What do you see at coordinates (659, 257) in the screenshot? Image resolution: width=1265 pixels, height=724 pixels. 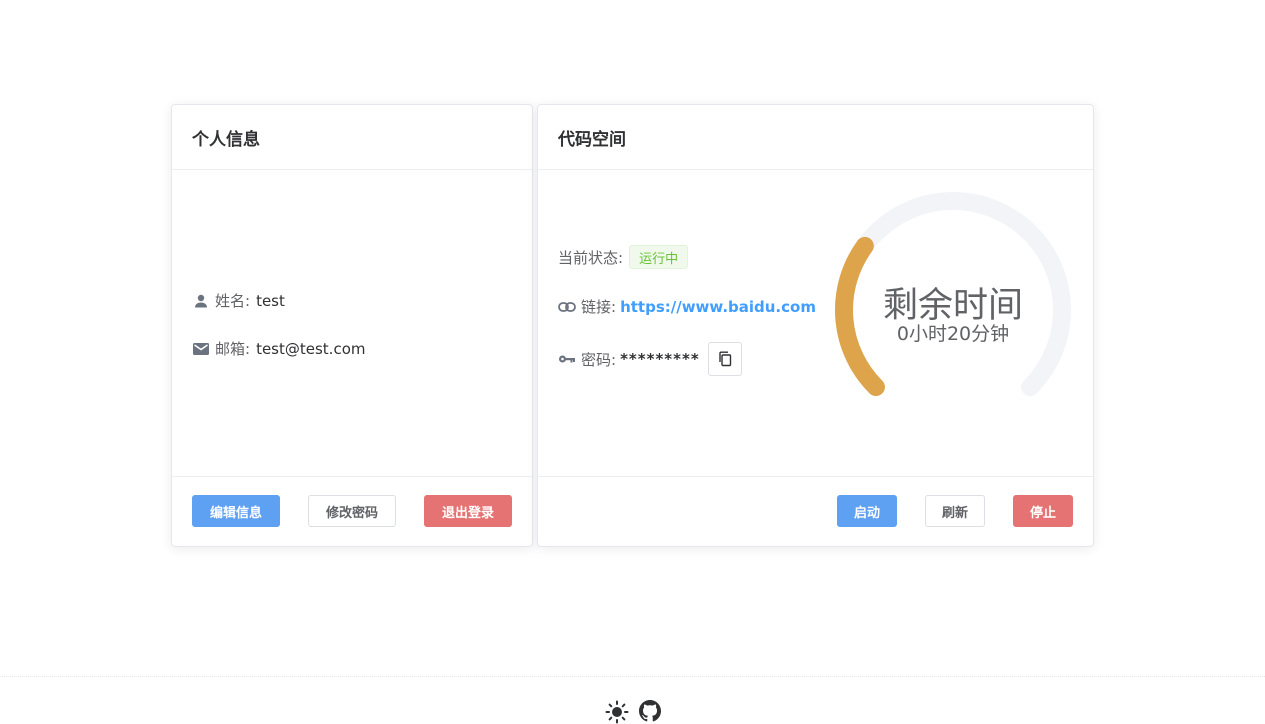 I see `status-badge: 运行中` at bounding box center [659, 257].